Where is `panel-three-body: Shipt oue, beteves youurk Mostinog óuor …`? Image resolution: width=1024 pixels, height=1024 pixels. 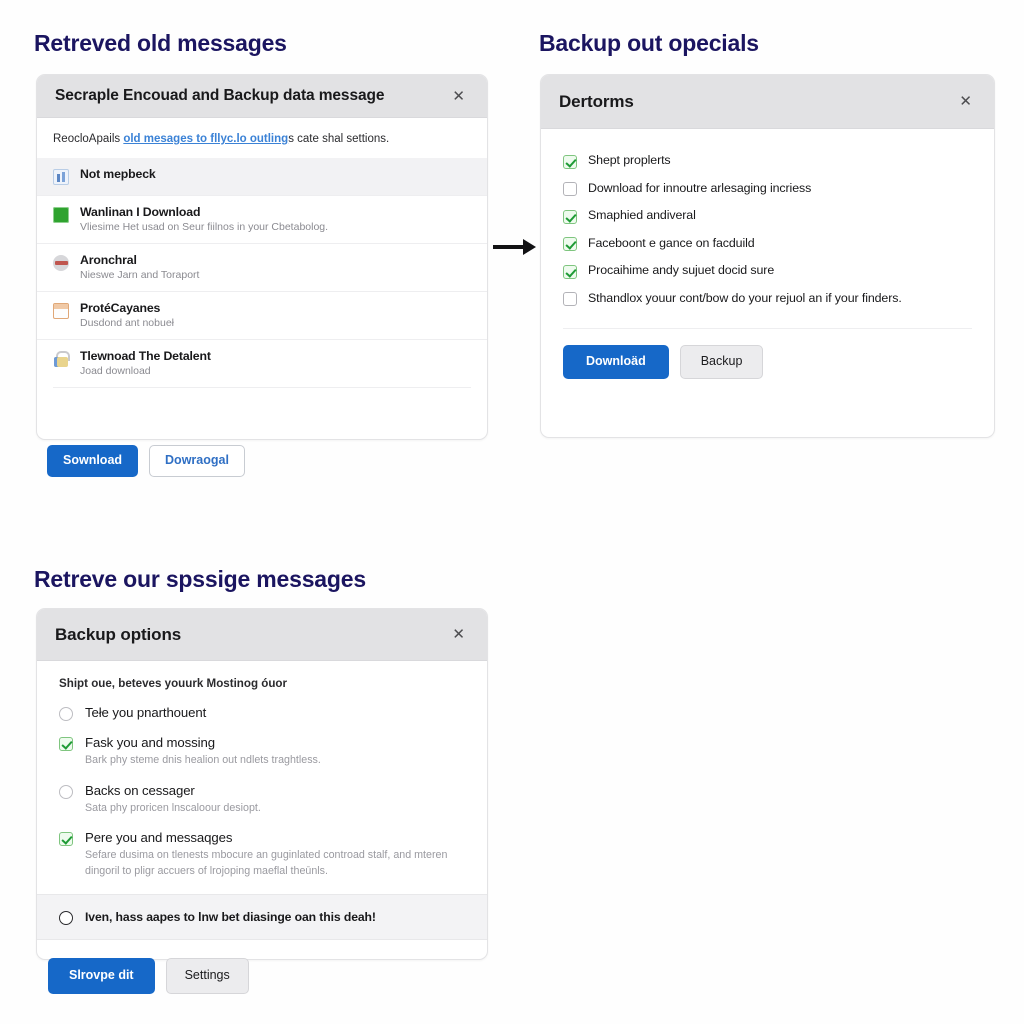
panel-three-body: Shipt oue, beteves youurk Mostinog óuor … is located at coordinates (262, 801).